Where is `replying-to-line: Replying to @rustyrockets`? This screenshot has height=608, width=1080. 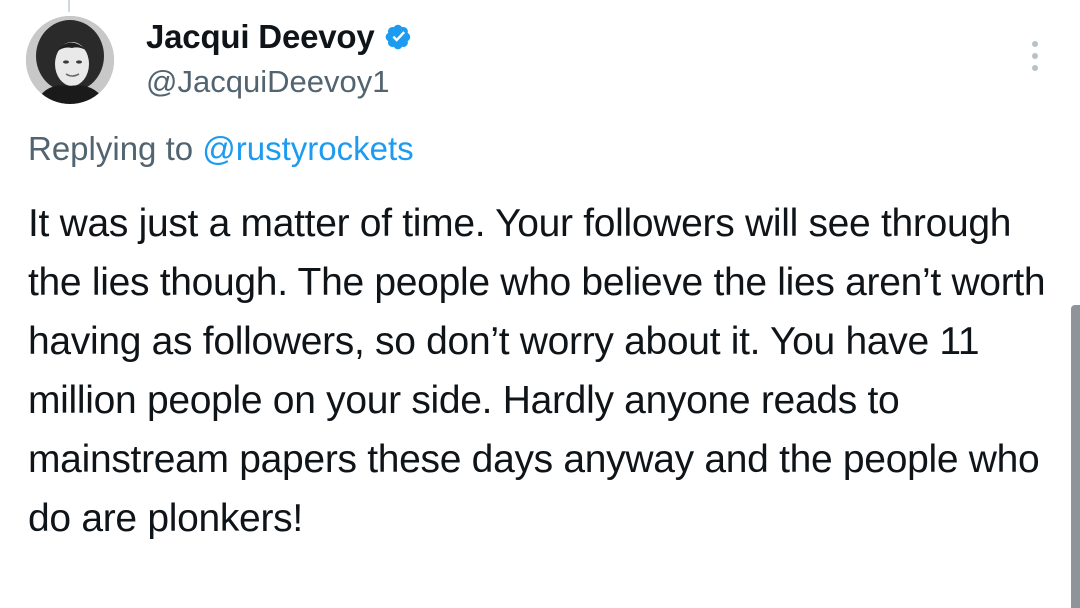
replying-to-line: Replying to @rustyrockets is located at coordinates (221, 149).